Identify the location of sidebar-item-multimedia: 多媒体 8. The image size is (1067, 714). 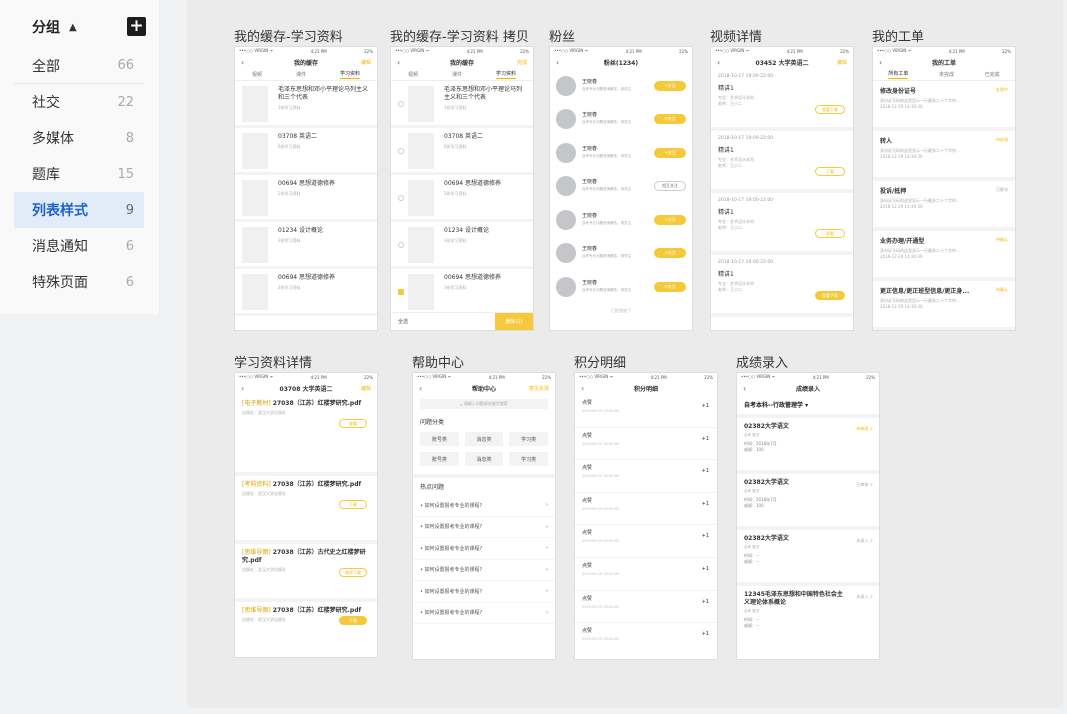
(79, 138).